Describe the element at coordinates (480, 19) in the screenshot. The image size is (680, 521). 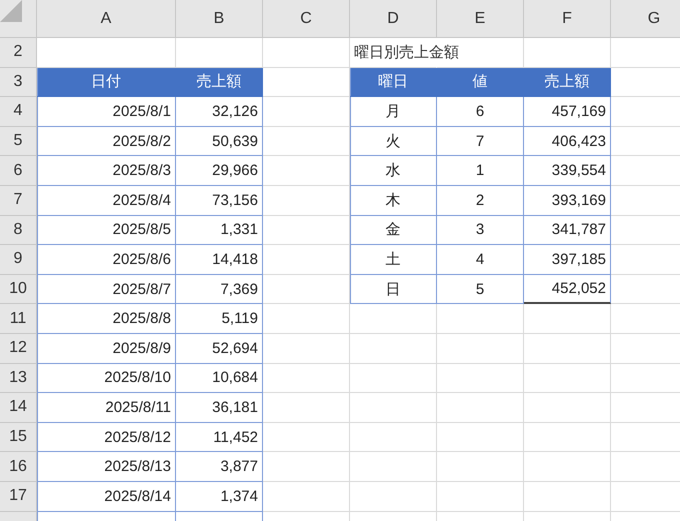
I see `column-header: E` at that location.